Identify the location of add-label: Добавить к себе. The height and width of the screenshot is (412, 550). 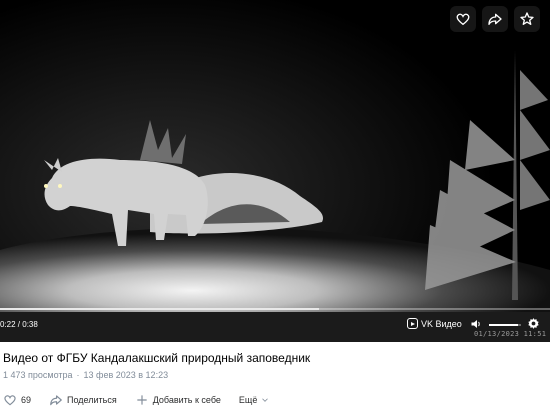
(186, 400).